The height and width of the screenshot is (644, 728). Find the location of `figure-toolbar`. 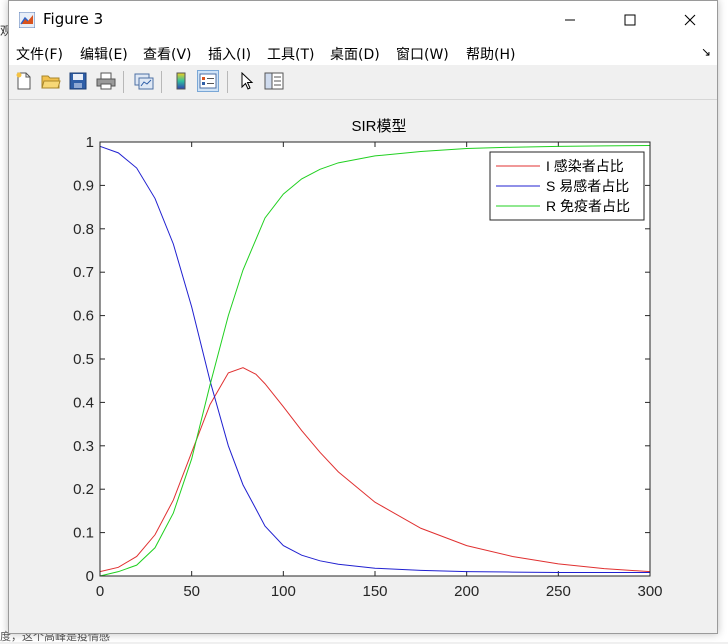

figure-toolbar is located at coordinates (363, 82).